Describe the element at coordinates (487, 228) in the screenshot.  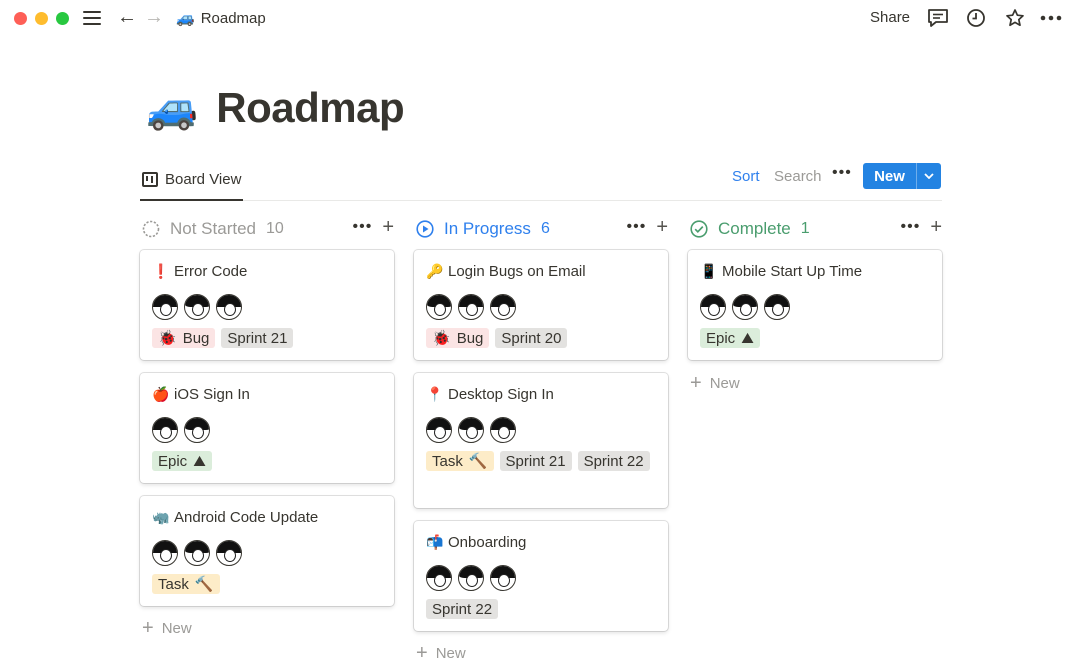
I see `column-title: In Progress` at that location.